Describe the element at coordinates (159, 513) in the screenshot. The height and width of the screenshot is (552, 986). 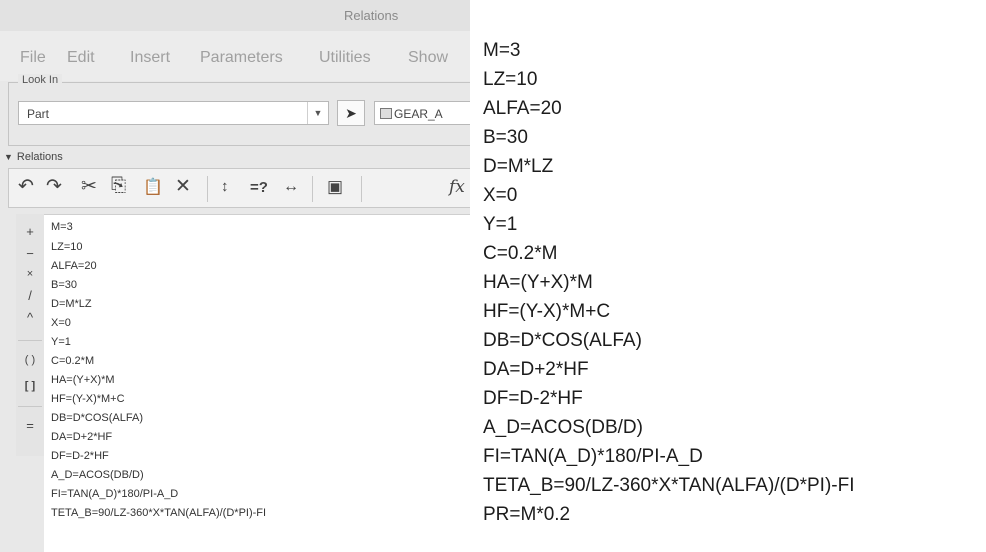
I see `relation-line: TETA_B=90/LZ-360*X*TAN(ALFA)/(D*PI)-FI` at that location.